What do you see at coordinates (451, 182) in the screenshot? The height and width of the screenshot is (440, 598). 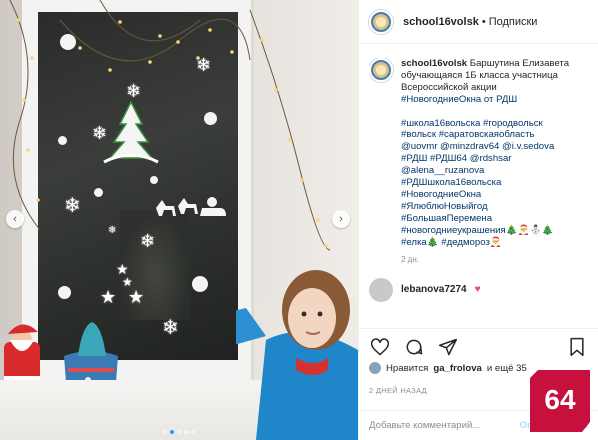 I see `hashtag-line: #РДШшкола16вольска` at bounding box center [451, 182].